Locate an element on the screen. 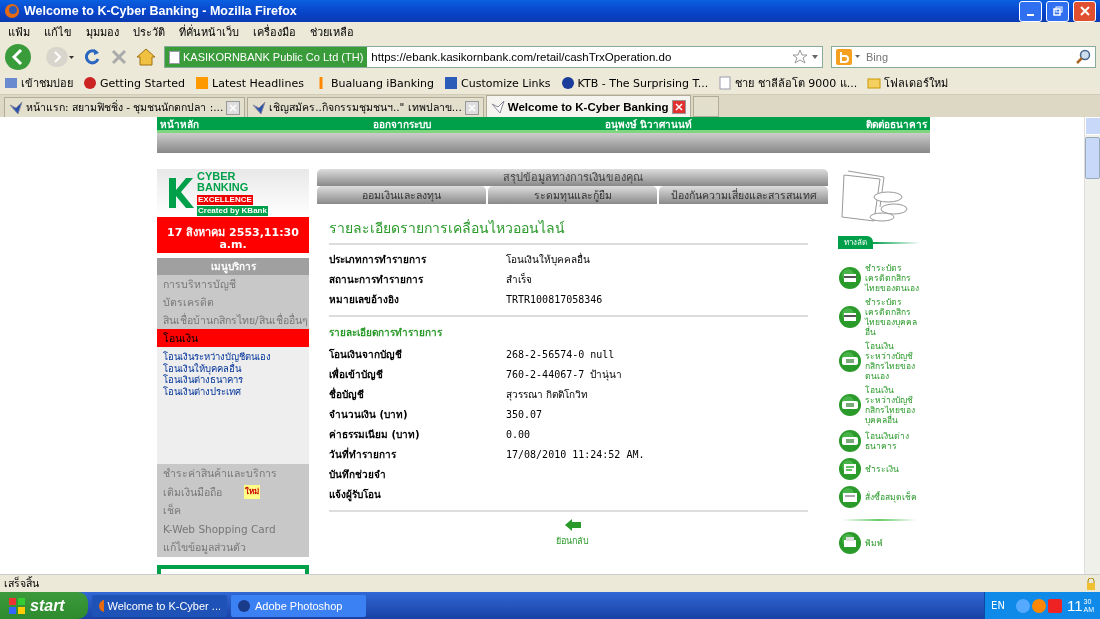  print-link: พิมพ์ is located at coordinates (892, 543).